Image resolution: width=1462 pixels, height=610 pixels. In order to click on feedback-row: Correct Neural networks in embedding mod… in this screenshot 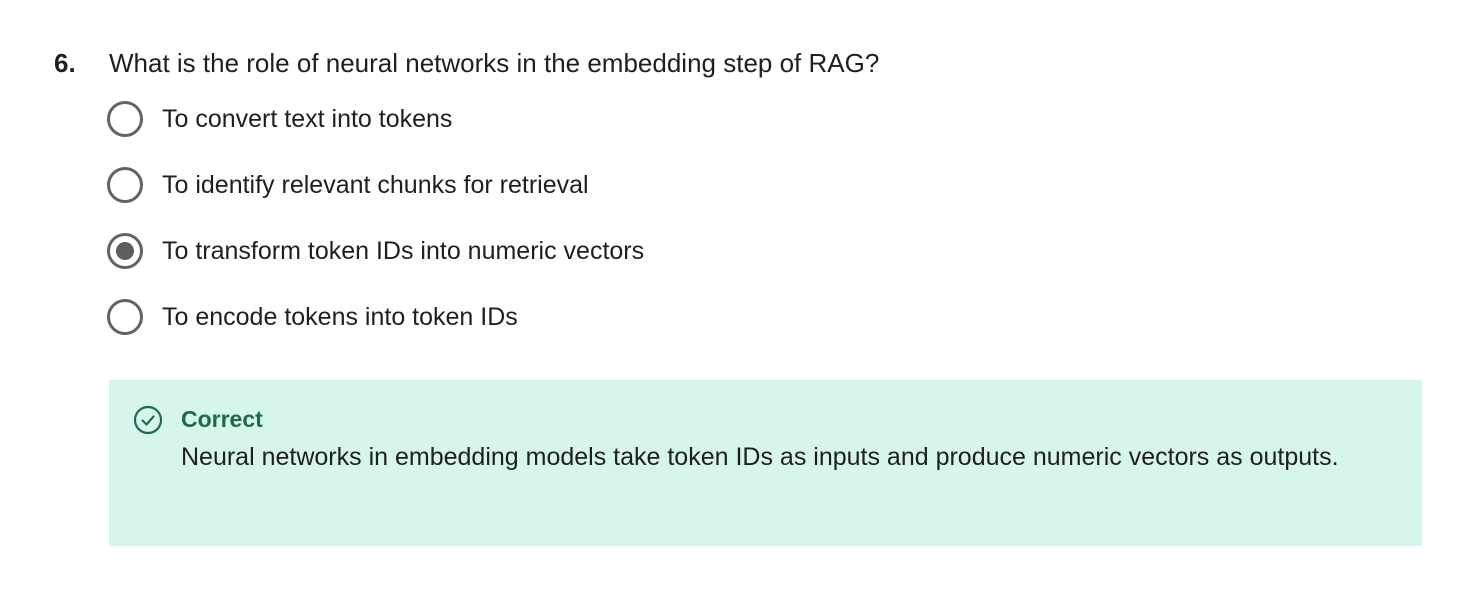, I will do `click(765, 440)`.